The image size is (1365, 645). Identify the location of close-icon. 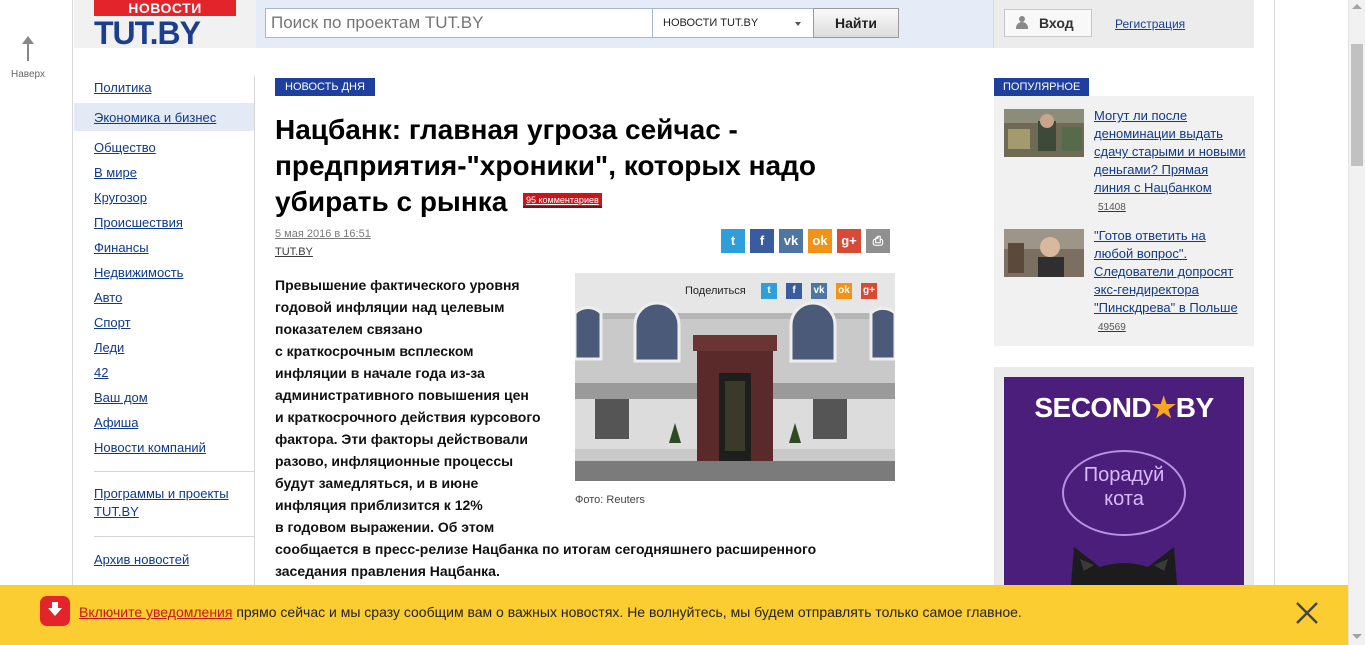
(1307, 613).